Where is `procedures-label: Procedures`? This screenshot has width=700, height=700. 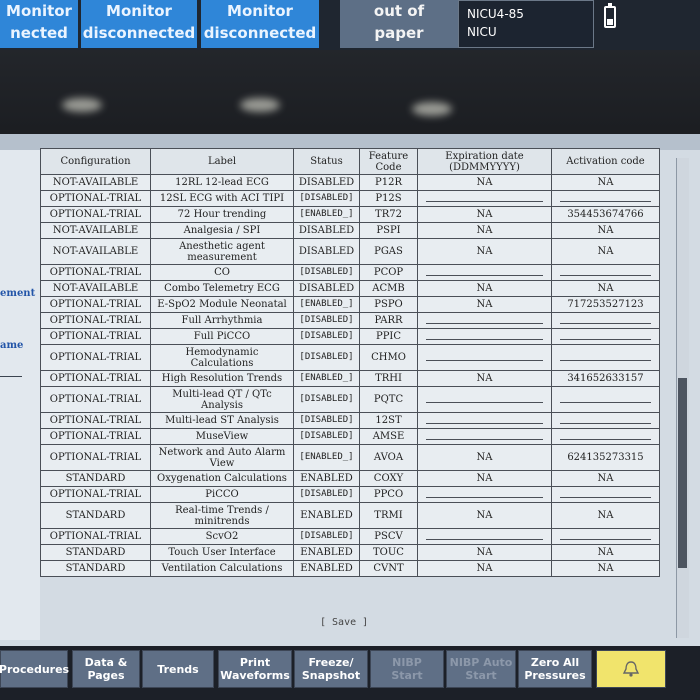 procedures-label: Procedures is located at coordinates (35, 669).